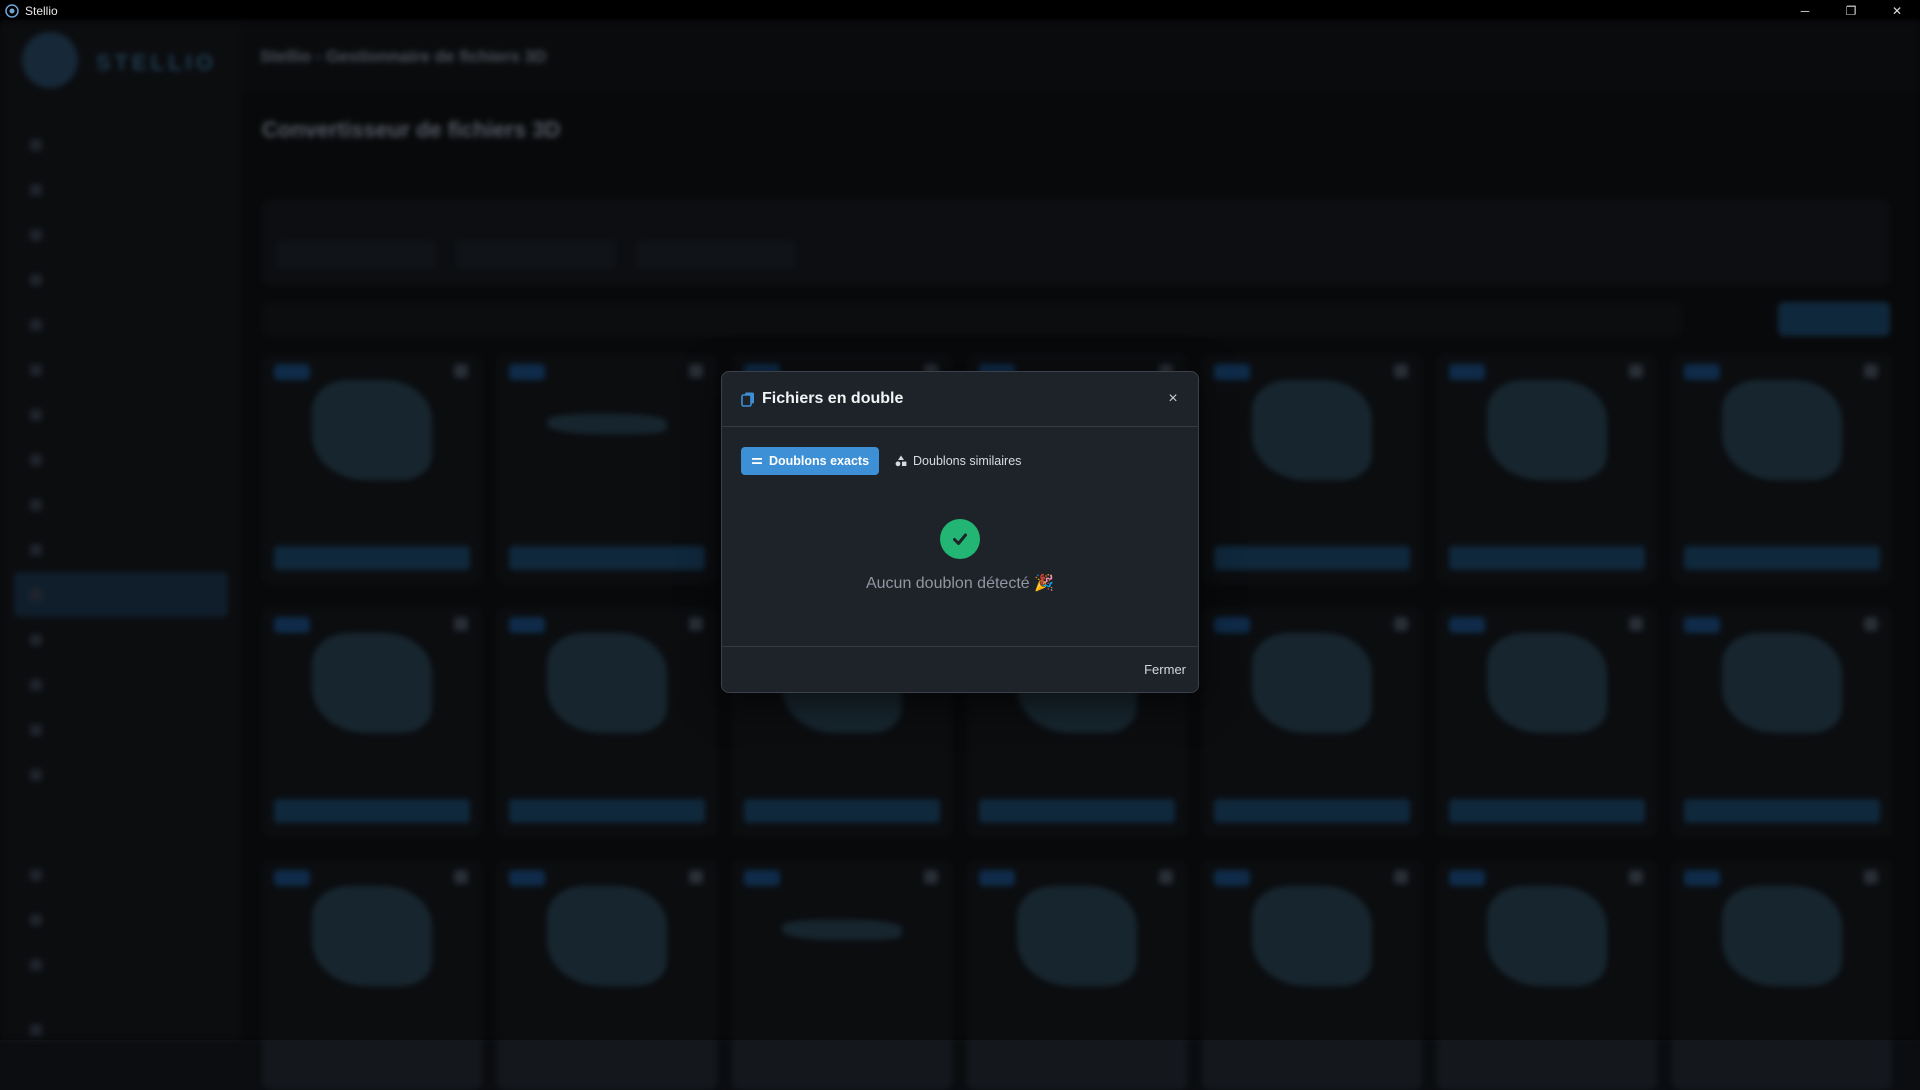 The image size is (1920, 1090). What do you see at coordinates (901, 461) in the screenshot?
I see `shapes-icon` at bounding box center [901, 461].